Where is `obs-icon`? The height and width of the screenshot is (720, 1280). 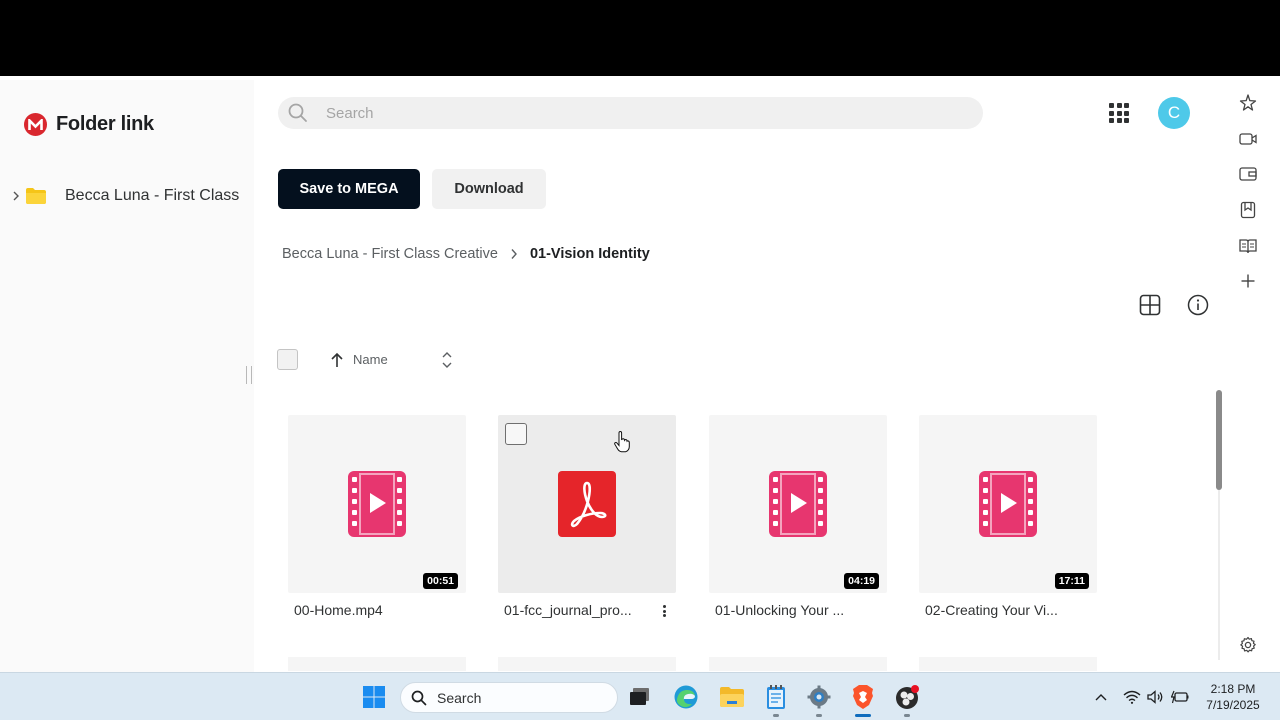 obs-icon is located at coordinates (907, 700).